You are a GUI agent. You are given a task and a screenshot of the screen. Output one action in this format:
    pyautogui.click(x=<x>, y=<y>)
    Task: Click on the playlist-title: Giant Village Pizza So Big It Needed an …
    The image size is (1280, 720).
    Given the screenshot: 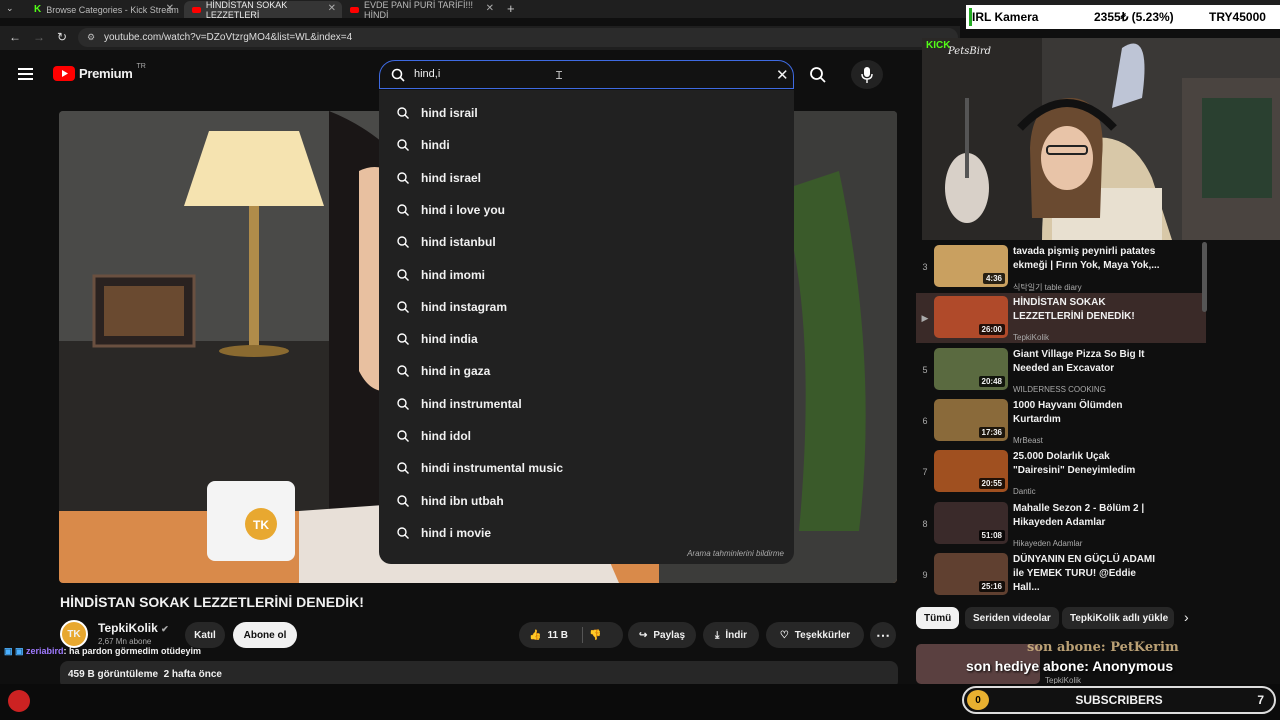 What is the action you would take?
    pyautogui.click(x=1088, y=362)
    